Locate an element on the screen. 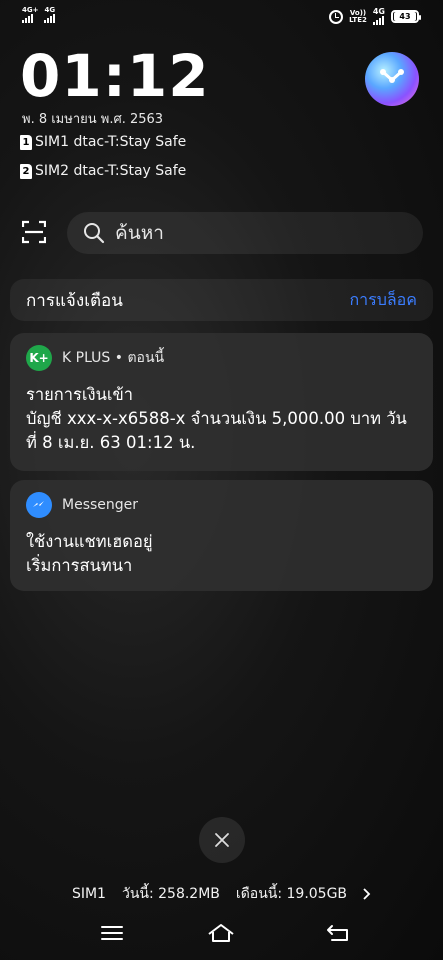 The height and width of the screenshot is (960, 443). messenger-icon is located at coordinates (39, 505).